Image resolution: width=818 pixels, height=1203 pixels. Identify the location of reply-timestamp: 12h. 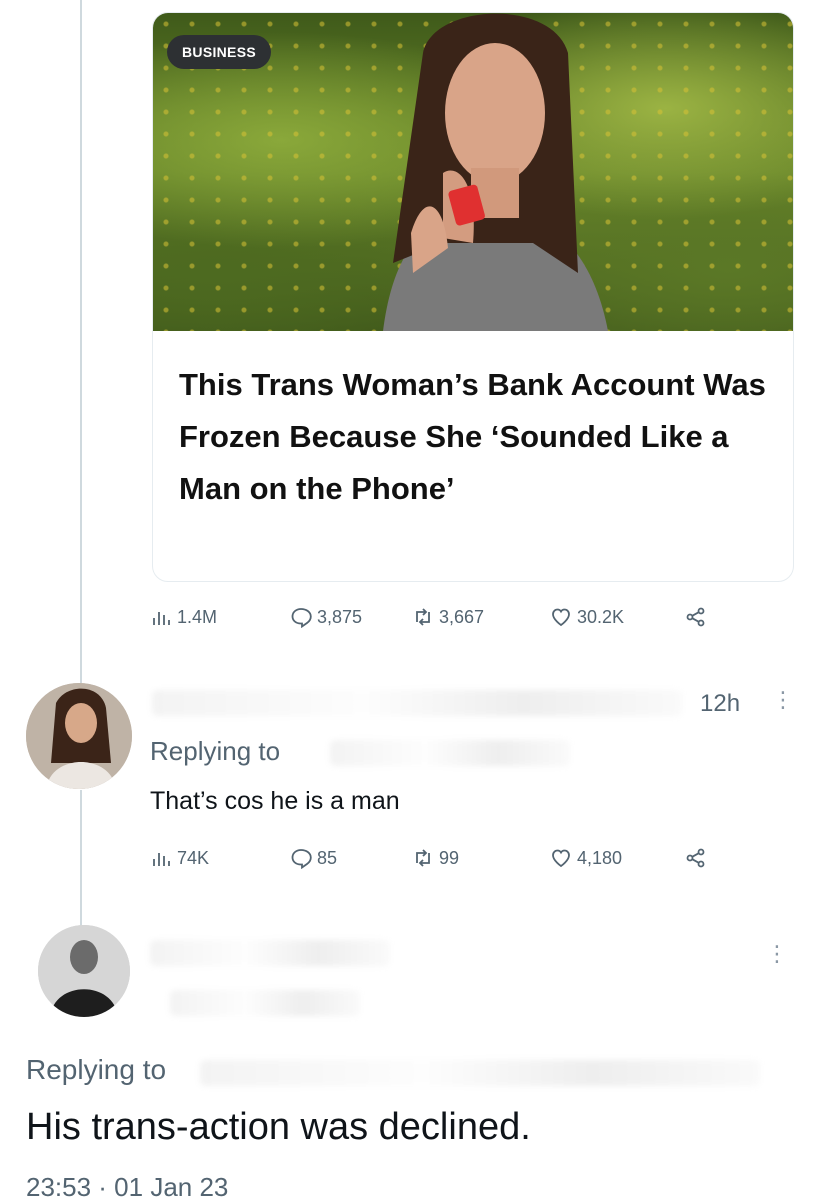
(720, 703).